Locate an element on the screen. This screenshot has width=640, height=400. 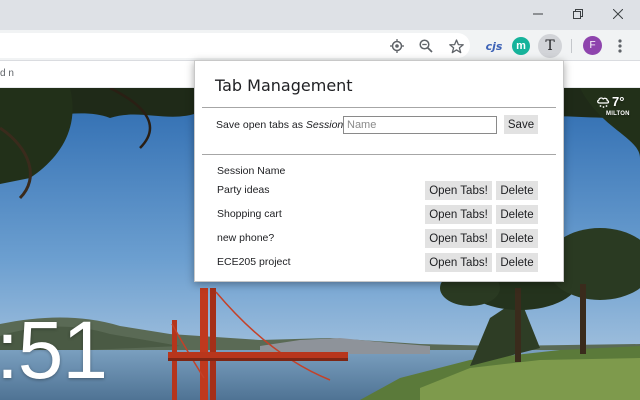
restore-icon is located at coordinates (578, 14).